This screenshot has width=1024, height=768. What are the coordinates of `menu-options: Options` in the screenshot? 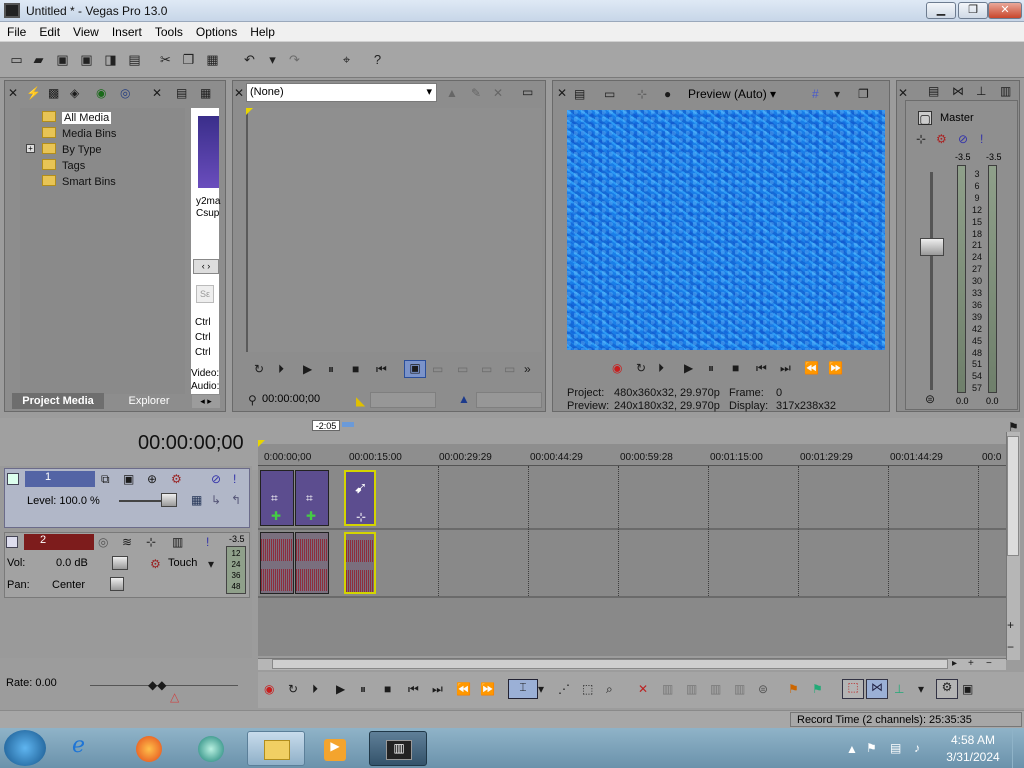 It's located at (216, 30).